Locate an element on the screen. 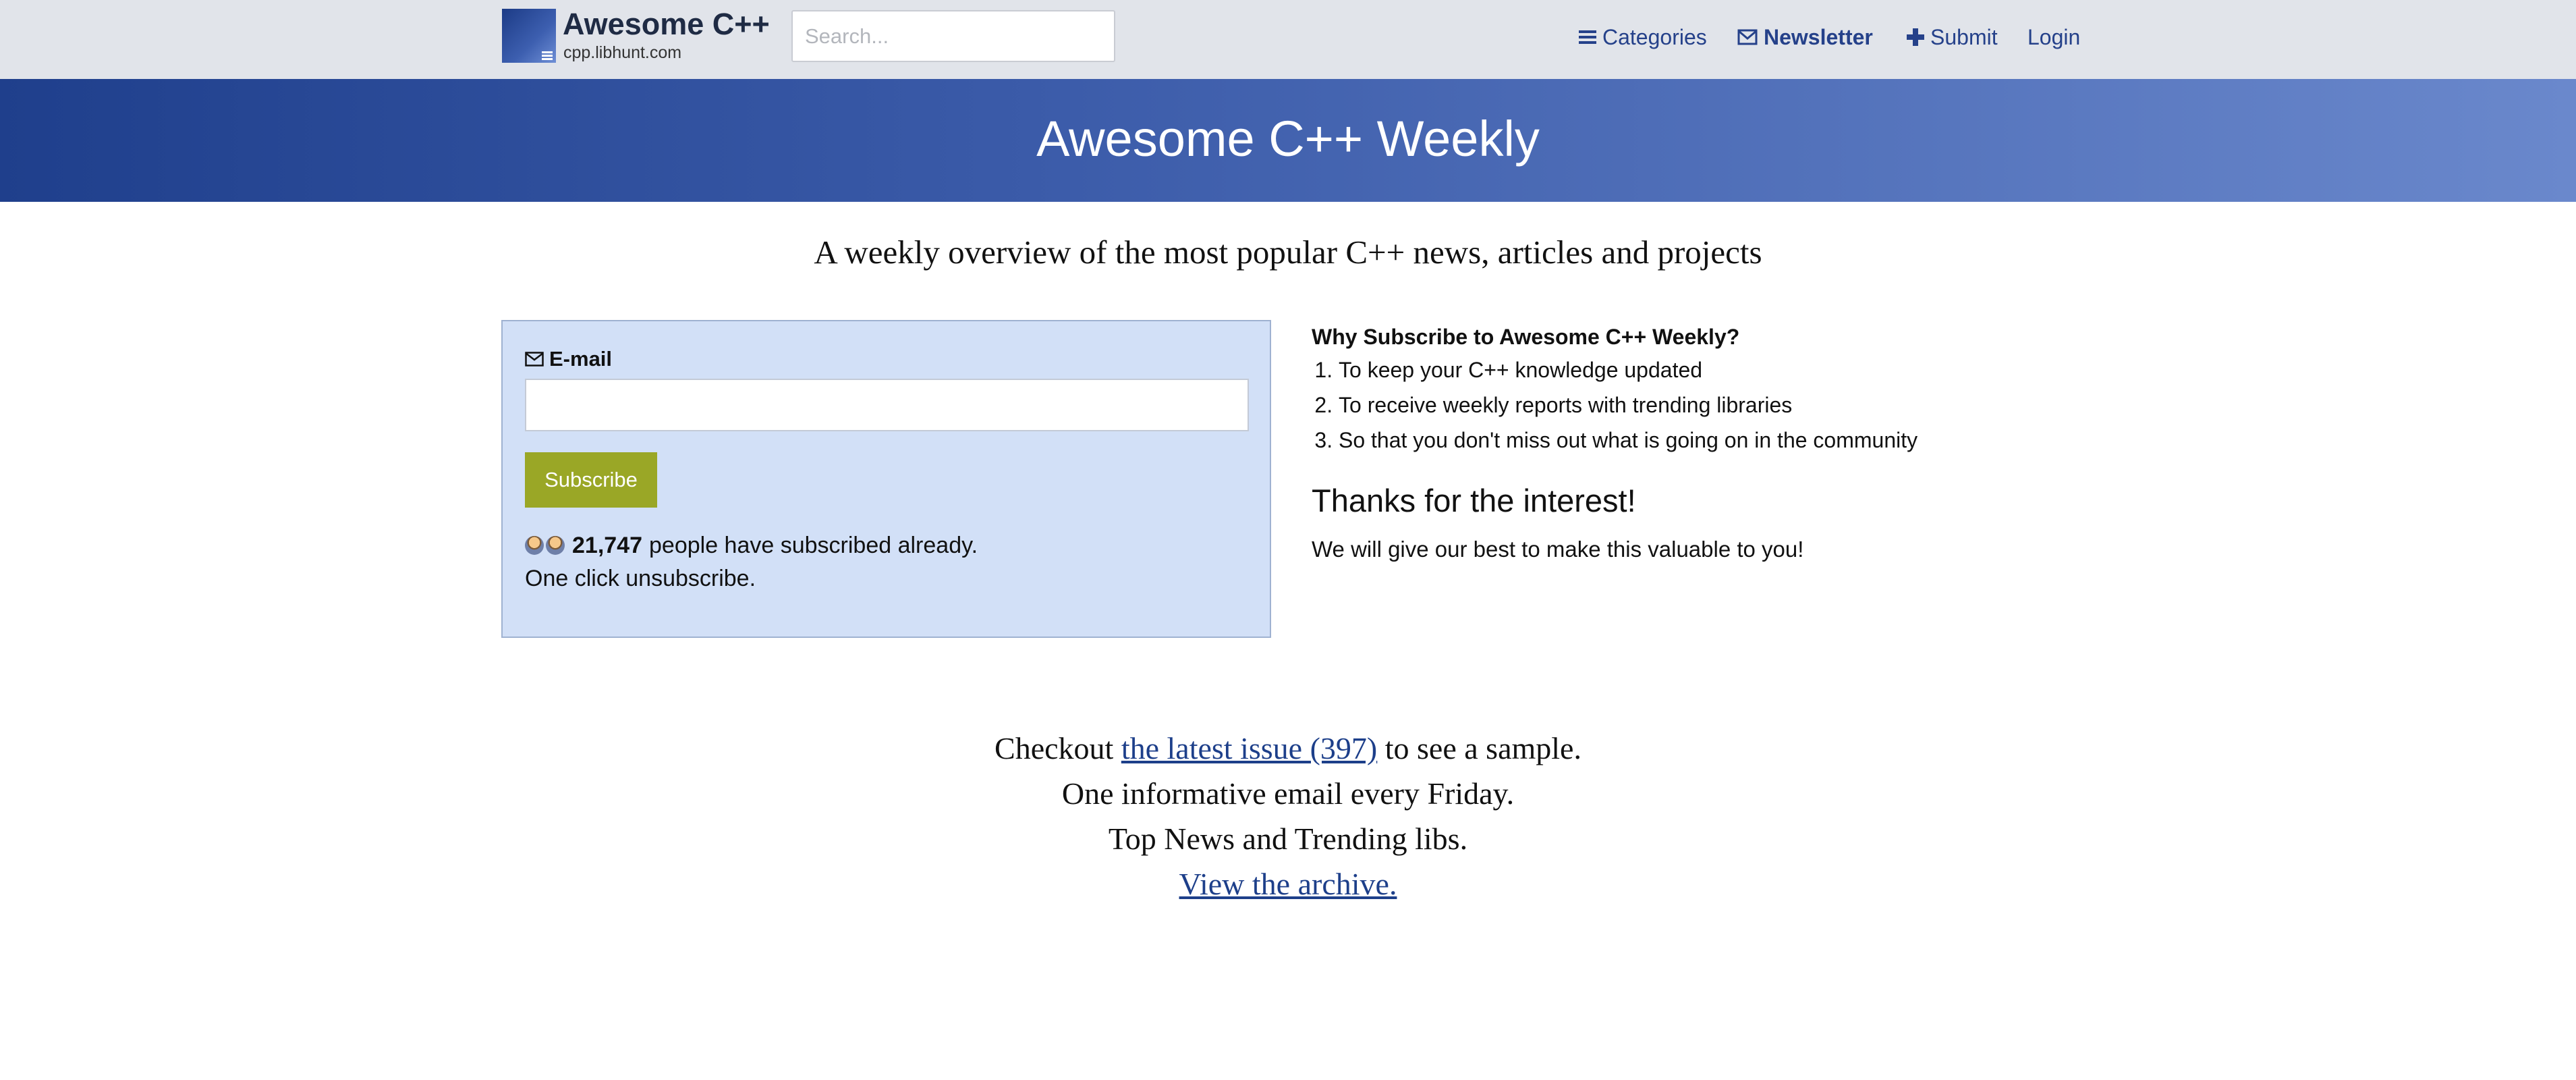 This screenshot has height=1080, width=2576. nav-newsletter-label: Newsletter is located at coordinates (1818, 36).